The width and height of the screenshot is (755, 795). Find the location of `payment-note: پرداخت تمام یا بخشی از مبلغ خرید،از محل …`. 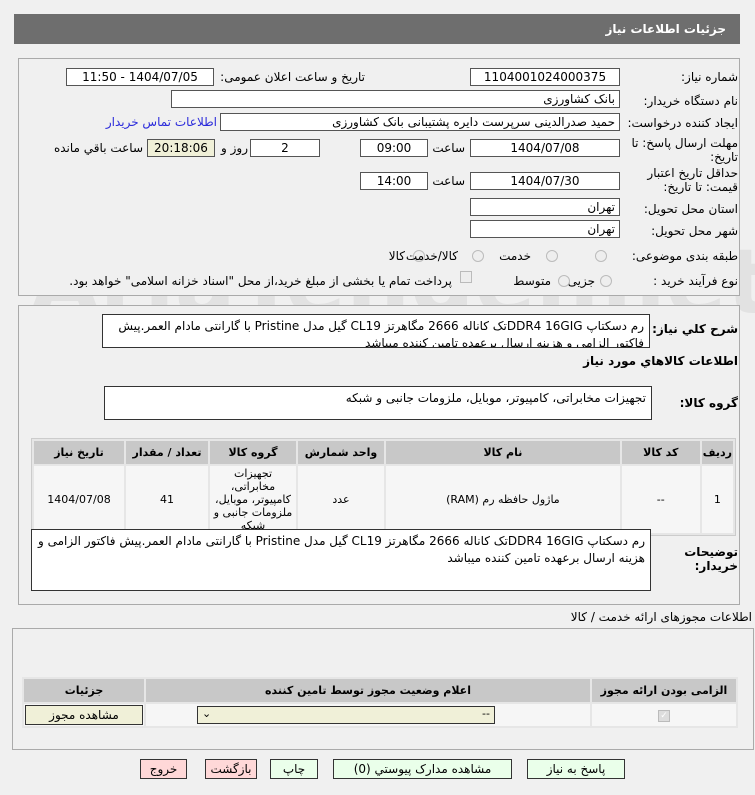

payment-note: پرداخت تمام یا بخشی از مبلغ خرید،از محل … is located at coordinates (260, 281).